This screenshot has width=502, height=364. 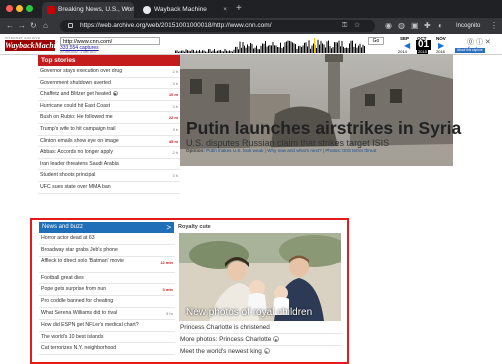 I want to click on top-story-item: Clinton emails show eye on image 45 m, so click(x=109, y=142).